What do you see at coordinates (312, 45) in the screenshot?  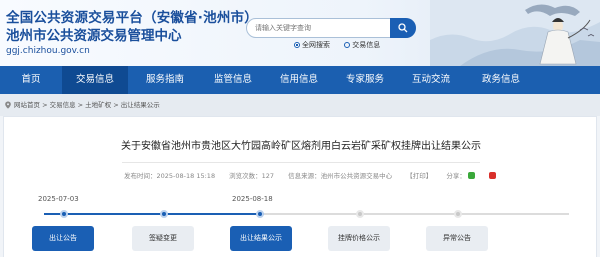 I see `scope-all-radio: 全网搜索` at bounding box center [312, 45].